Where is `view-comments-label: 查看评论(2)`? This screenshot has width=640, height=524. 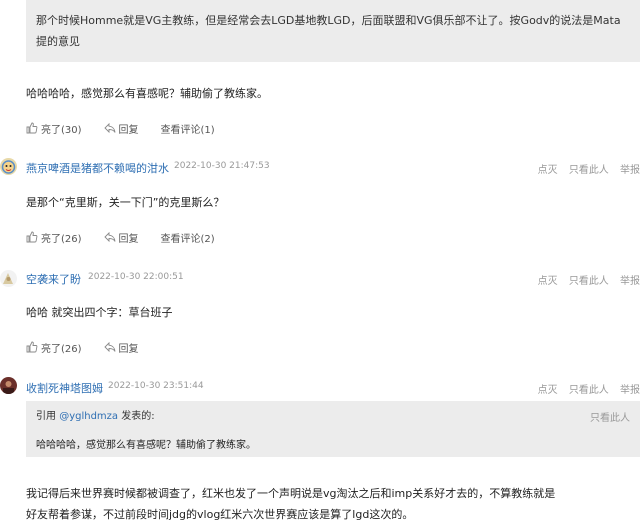
view-comments-label: 查看评论(2) is located at coordinates (187, 239).